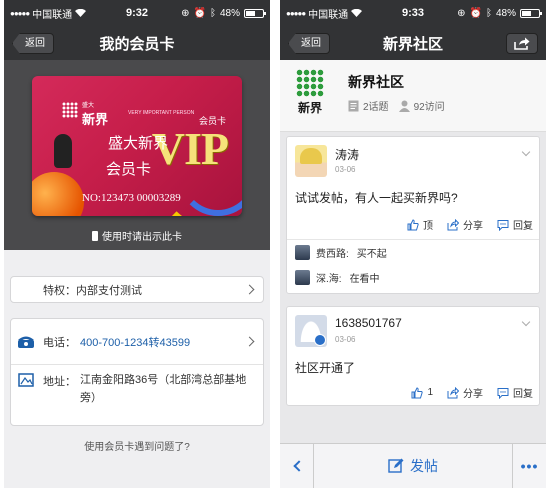 This screenshot has height=488, width=550. Describe the element at coordinates (95, 236) in the screenshot. I see `mobile-phone-icon` at that location.